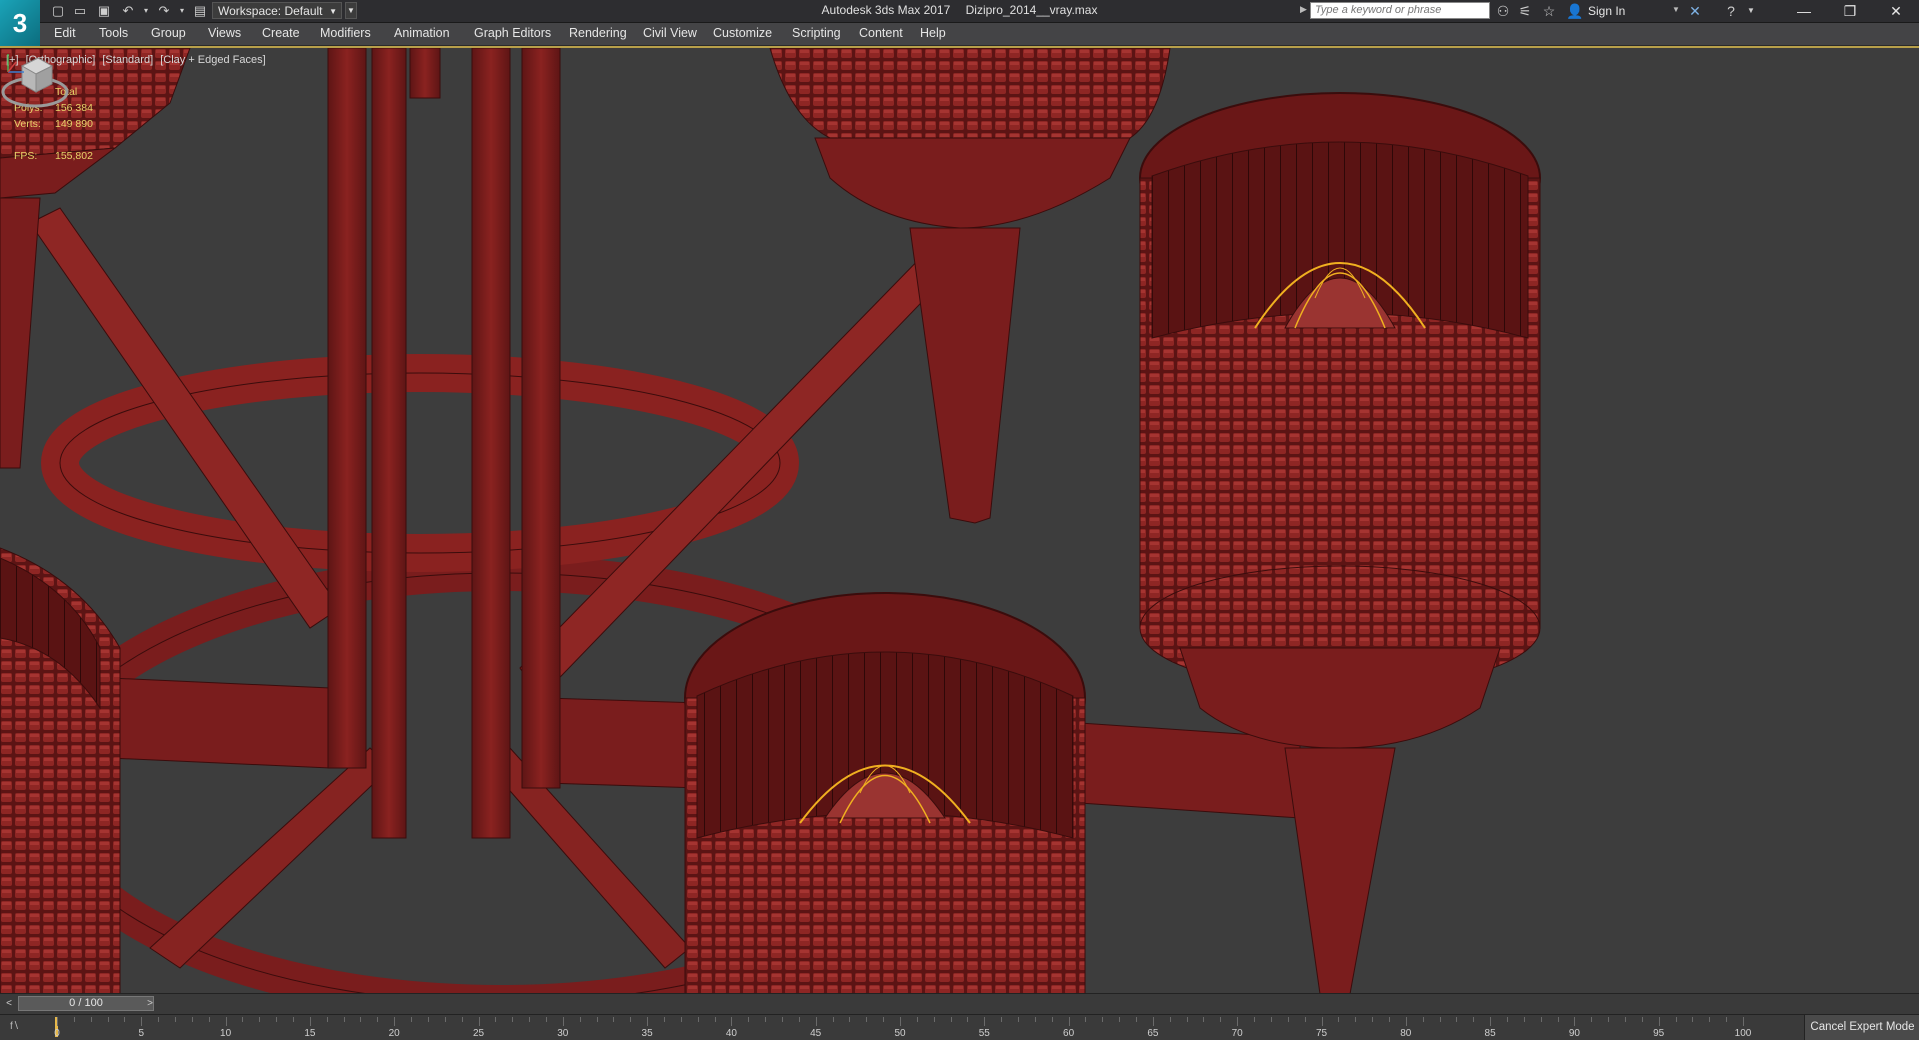 The width and height of the screenshot is (1919, 1040). I want to click on menu-group: Group, so click(168, 33).